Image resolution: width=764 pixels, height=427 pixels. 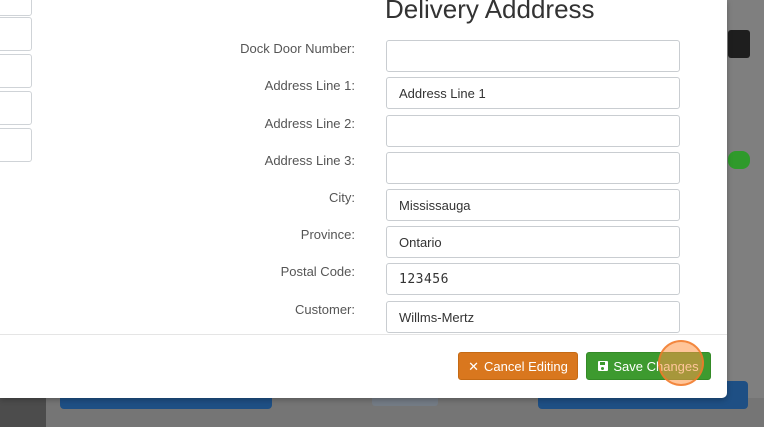 What do you see at coordinates (363, 280) in the screenshot?
I see `form-row-postal-code: Postal Code:` at bounding box center [363, 280].